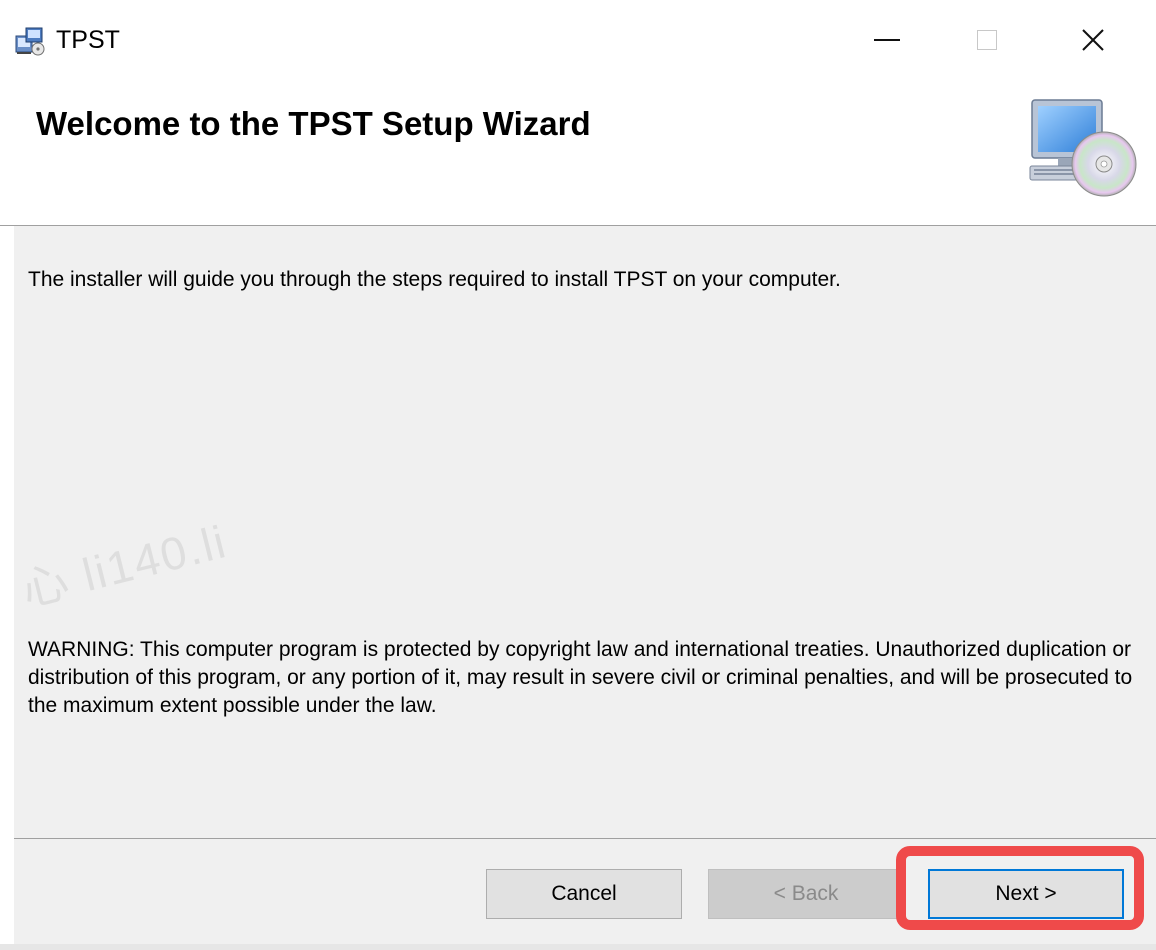  Describe the element at coordinates (806, 894) in the screenshot. I see `back-button: < Back` at that location.